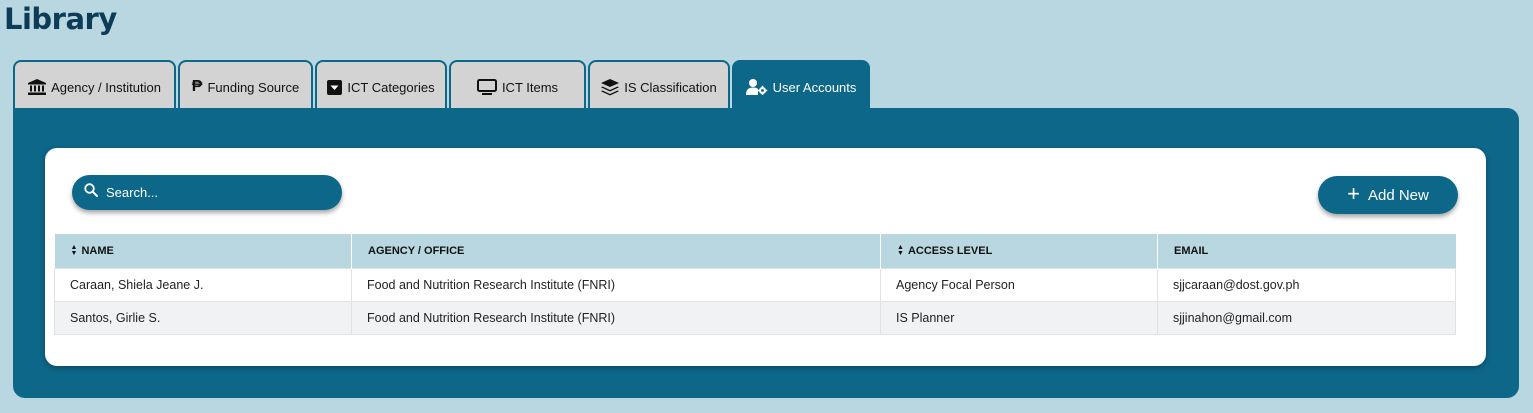 Image resolution: width=1533 pixels, height=413 pixels. What do you see at coordinates (203, 284) in the screenshot?
I see `cell-name: Caraan, Shiela Jeane J.` at bounding box center [203, 284].